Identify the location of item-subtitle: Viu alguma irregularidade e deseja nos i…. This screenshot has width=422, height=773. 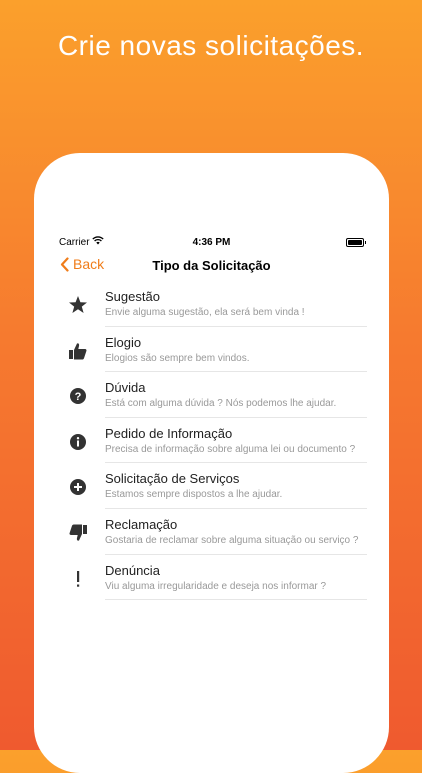
(216, 586).